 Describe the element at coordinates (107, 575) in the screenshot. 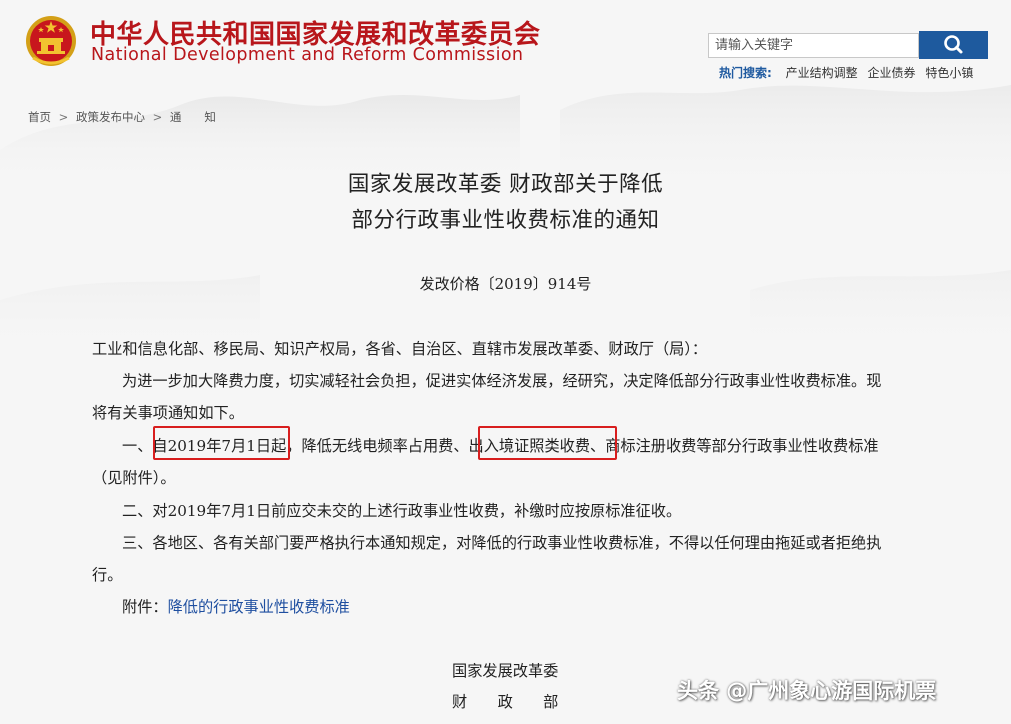

I see `item3-line2: 行。` at that location.